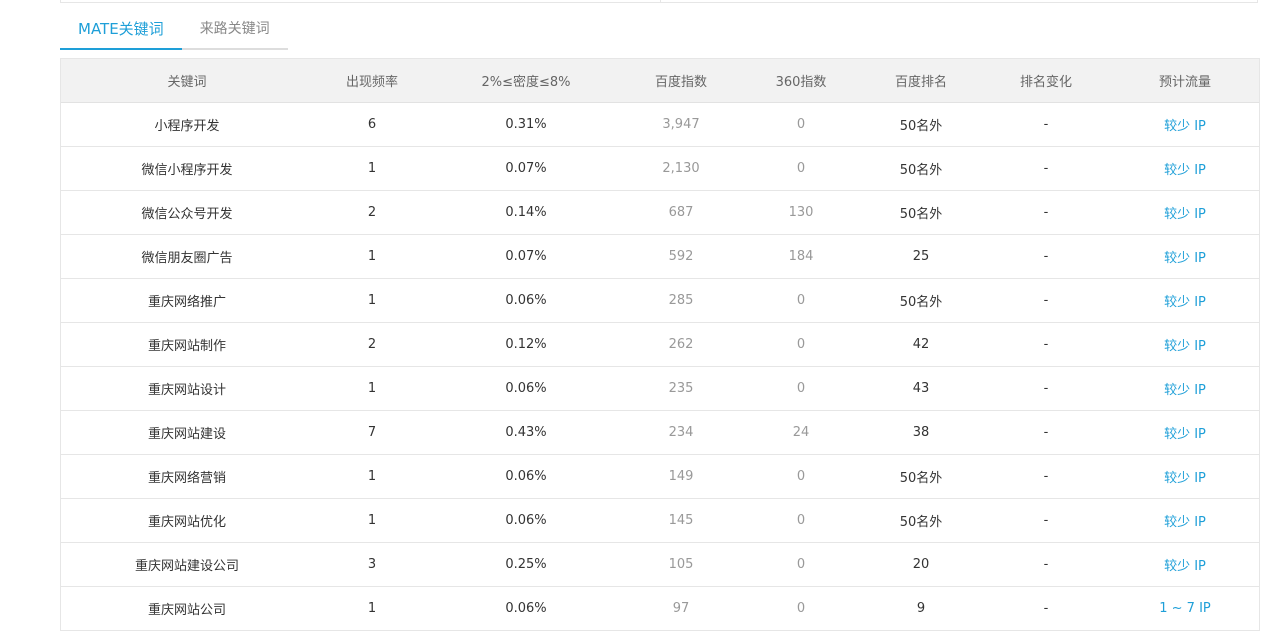  Describe the element at coordinates (526, 124) in the screenshot. I see `cell-density: 0.31%` at that location.